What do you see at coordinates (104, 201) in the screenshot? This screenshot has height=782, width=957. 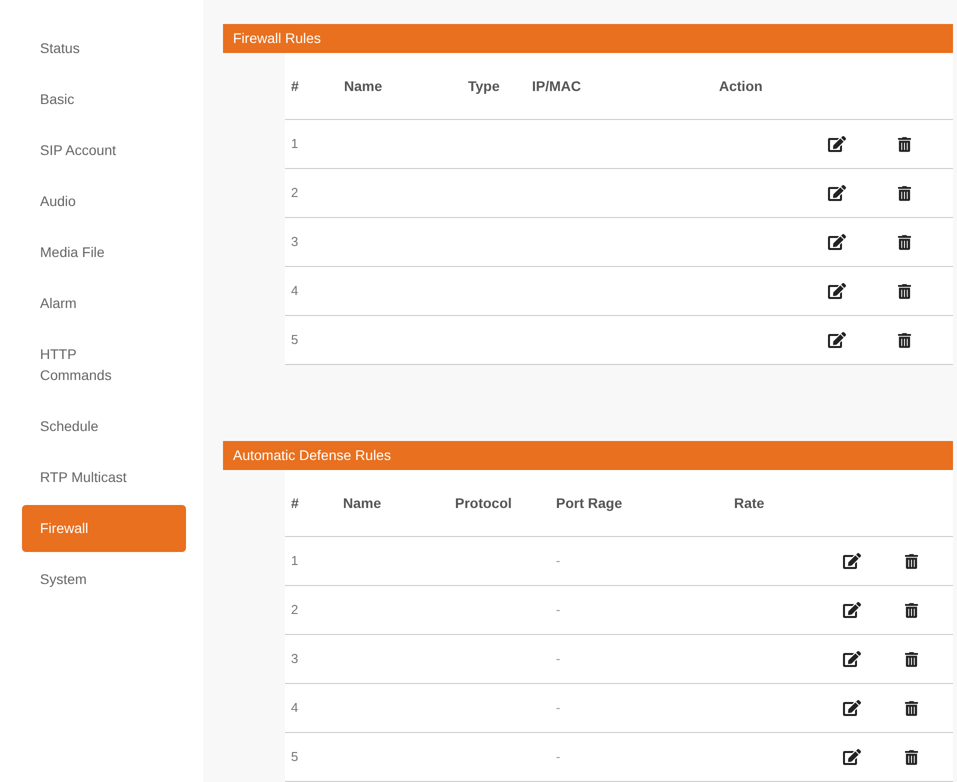 I see `sidebar-item: Audio` at bounding box center [104, 201].